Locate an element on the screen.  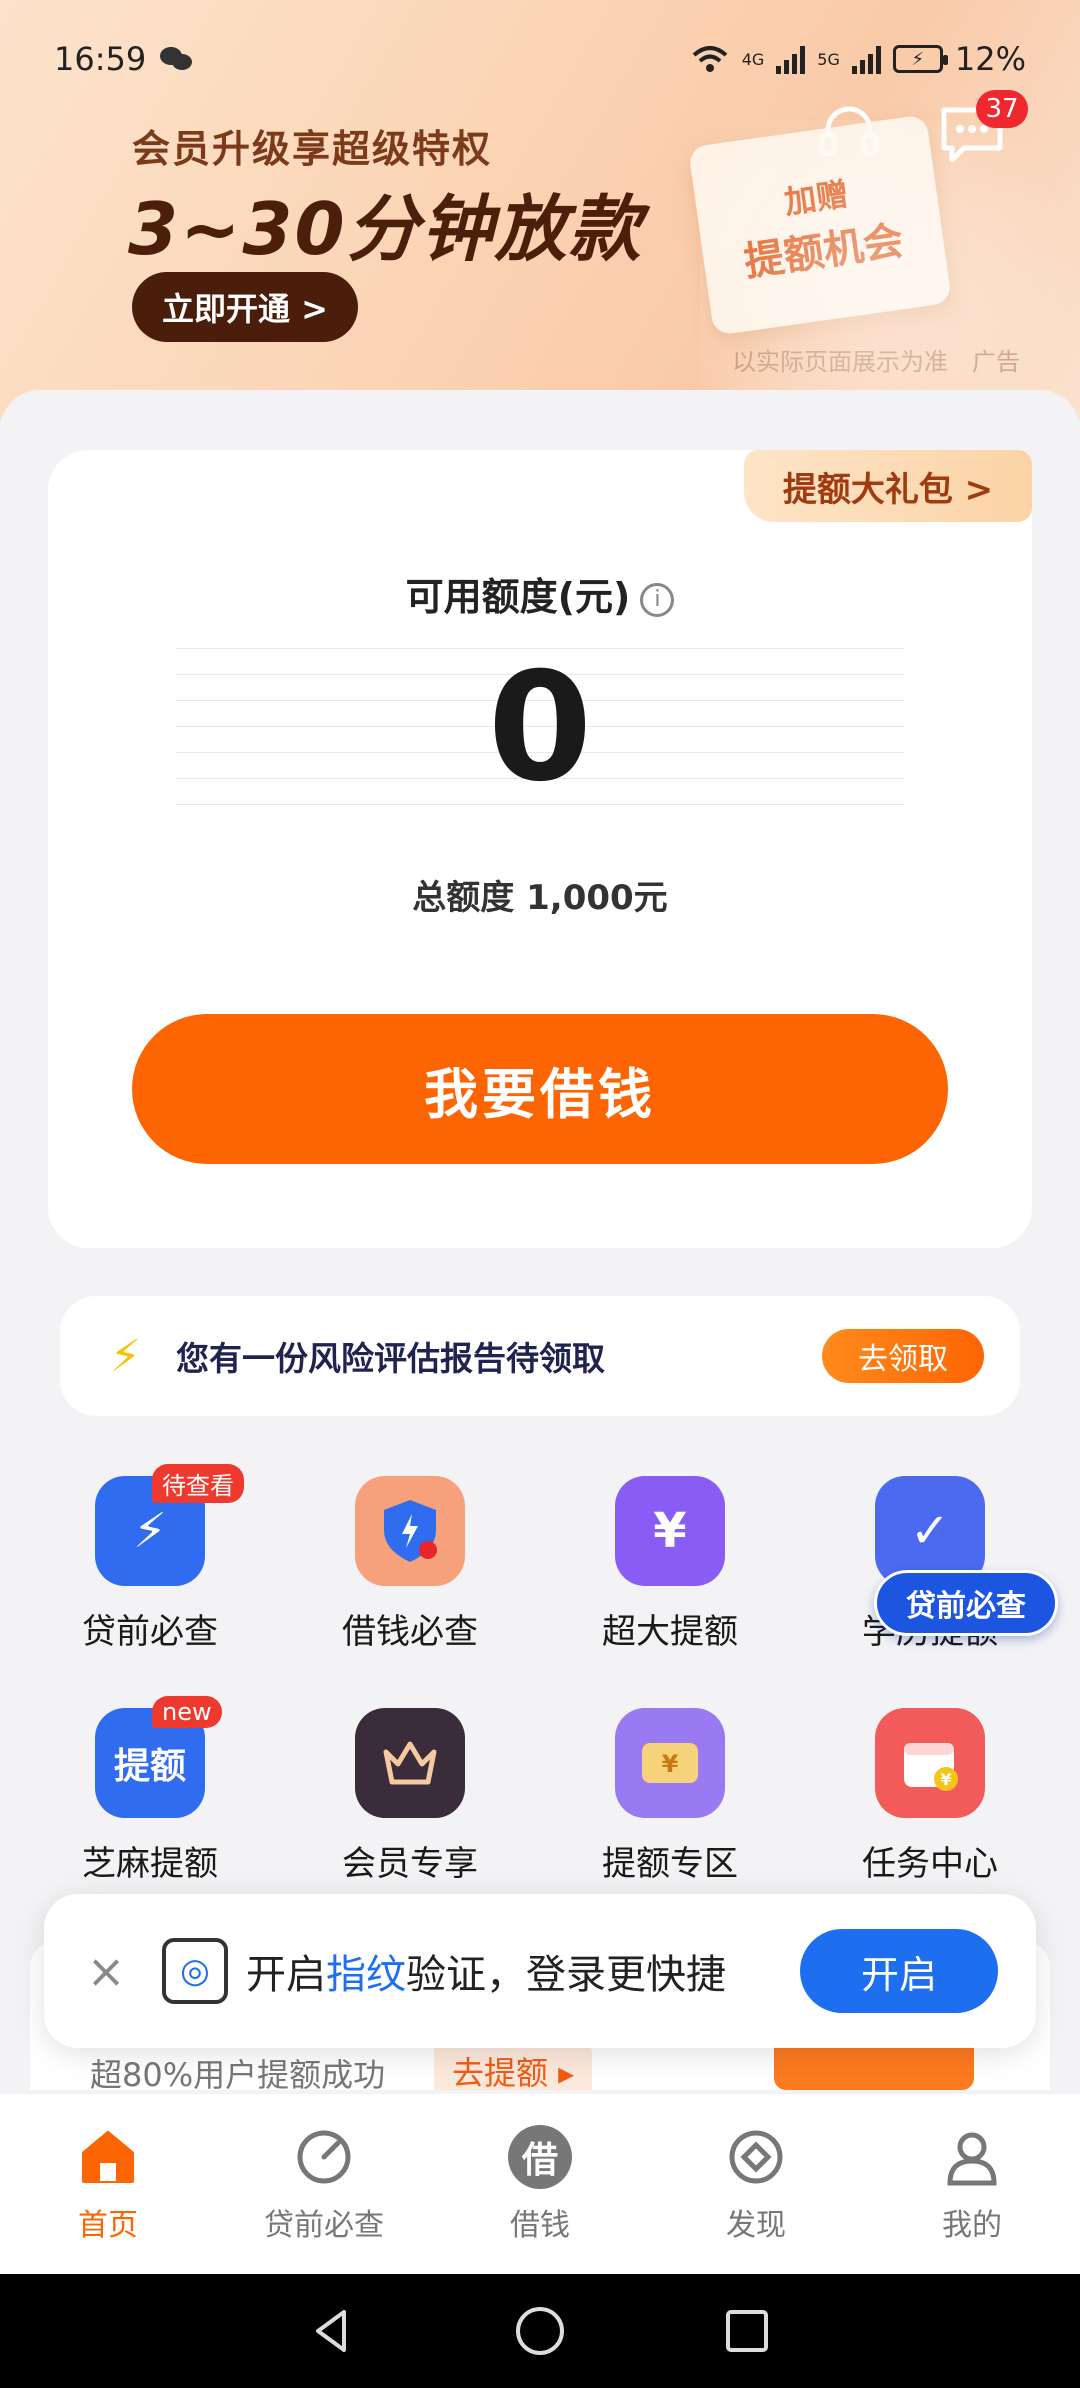
raise-limit-button: 去提额 ▸ is located at coordinates (513, 2068).